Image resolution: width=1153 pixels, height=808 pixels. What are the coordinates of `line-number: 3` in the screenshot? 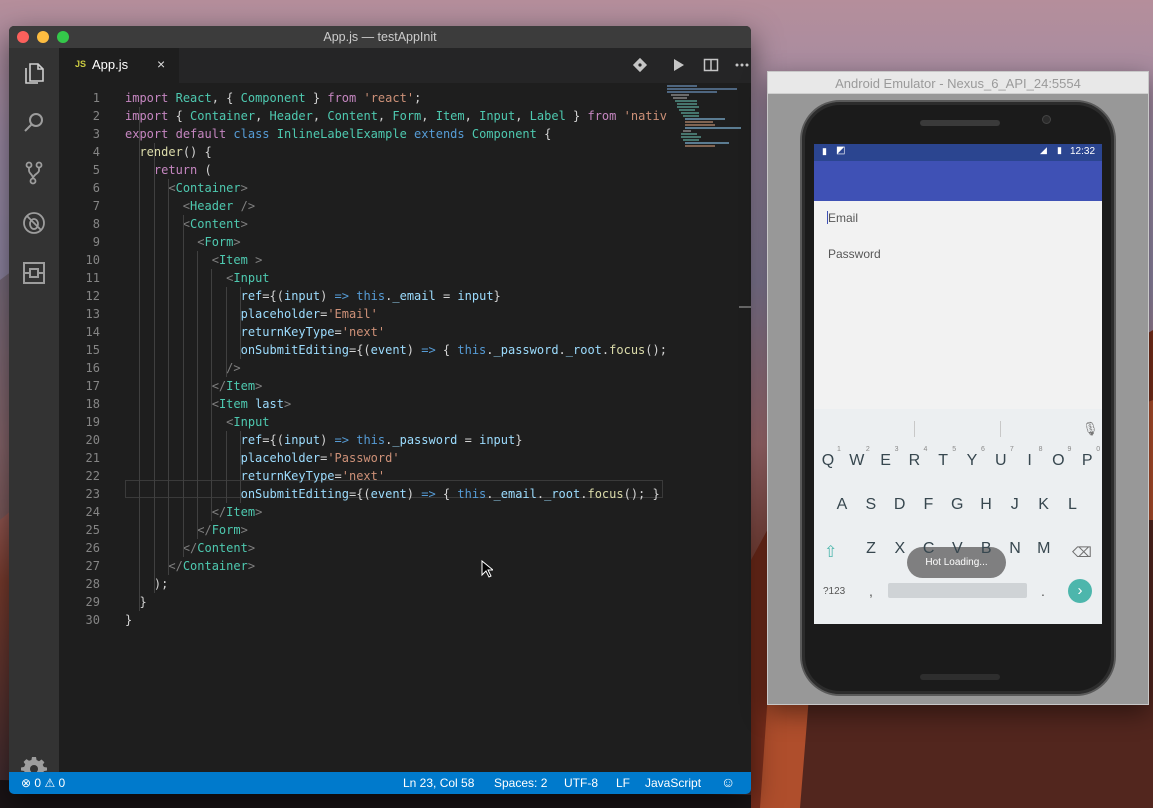 It's located at (96, 134).